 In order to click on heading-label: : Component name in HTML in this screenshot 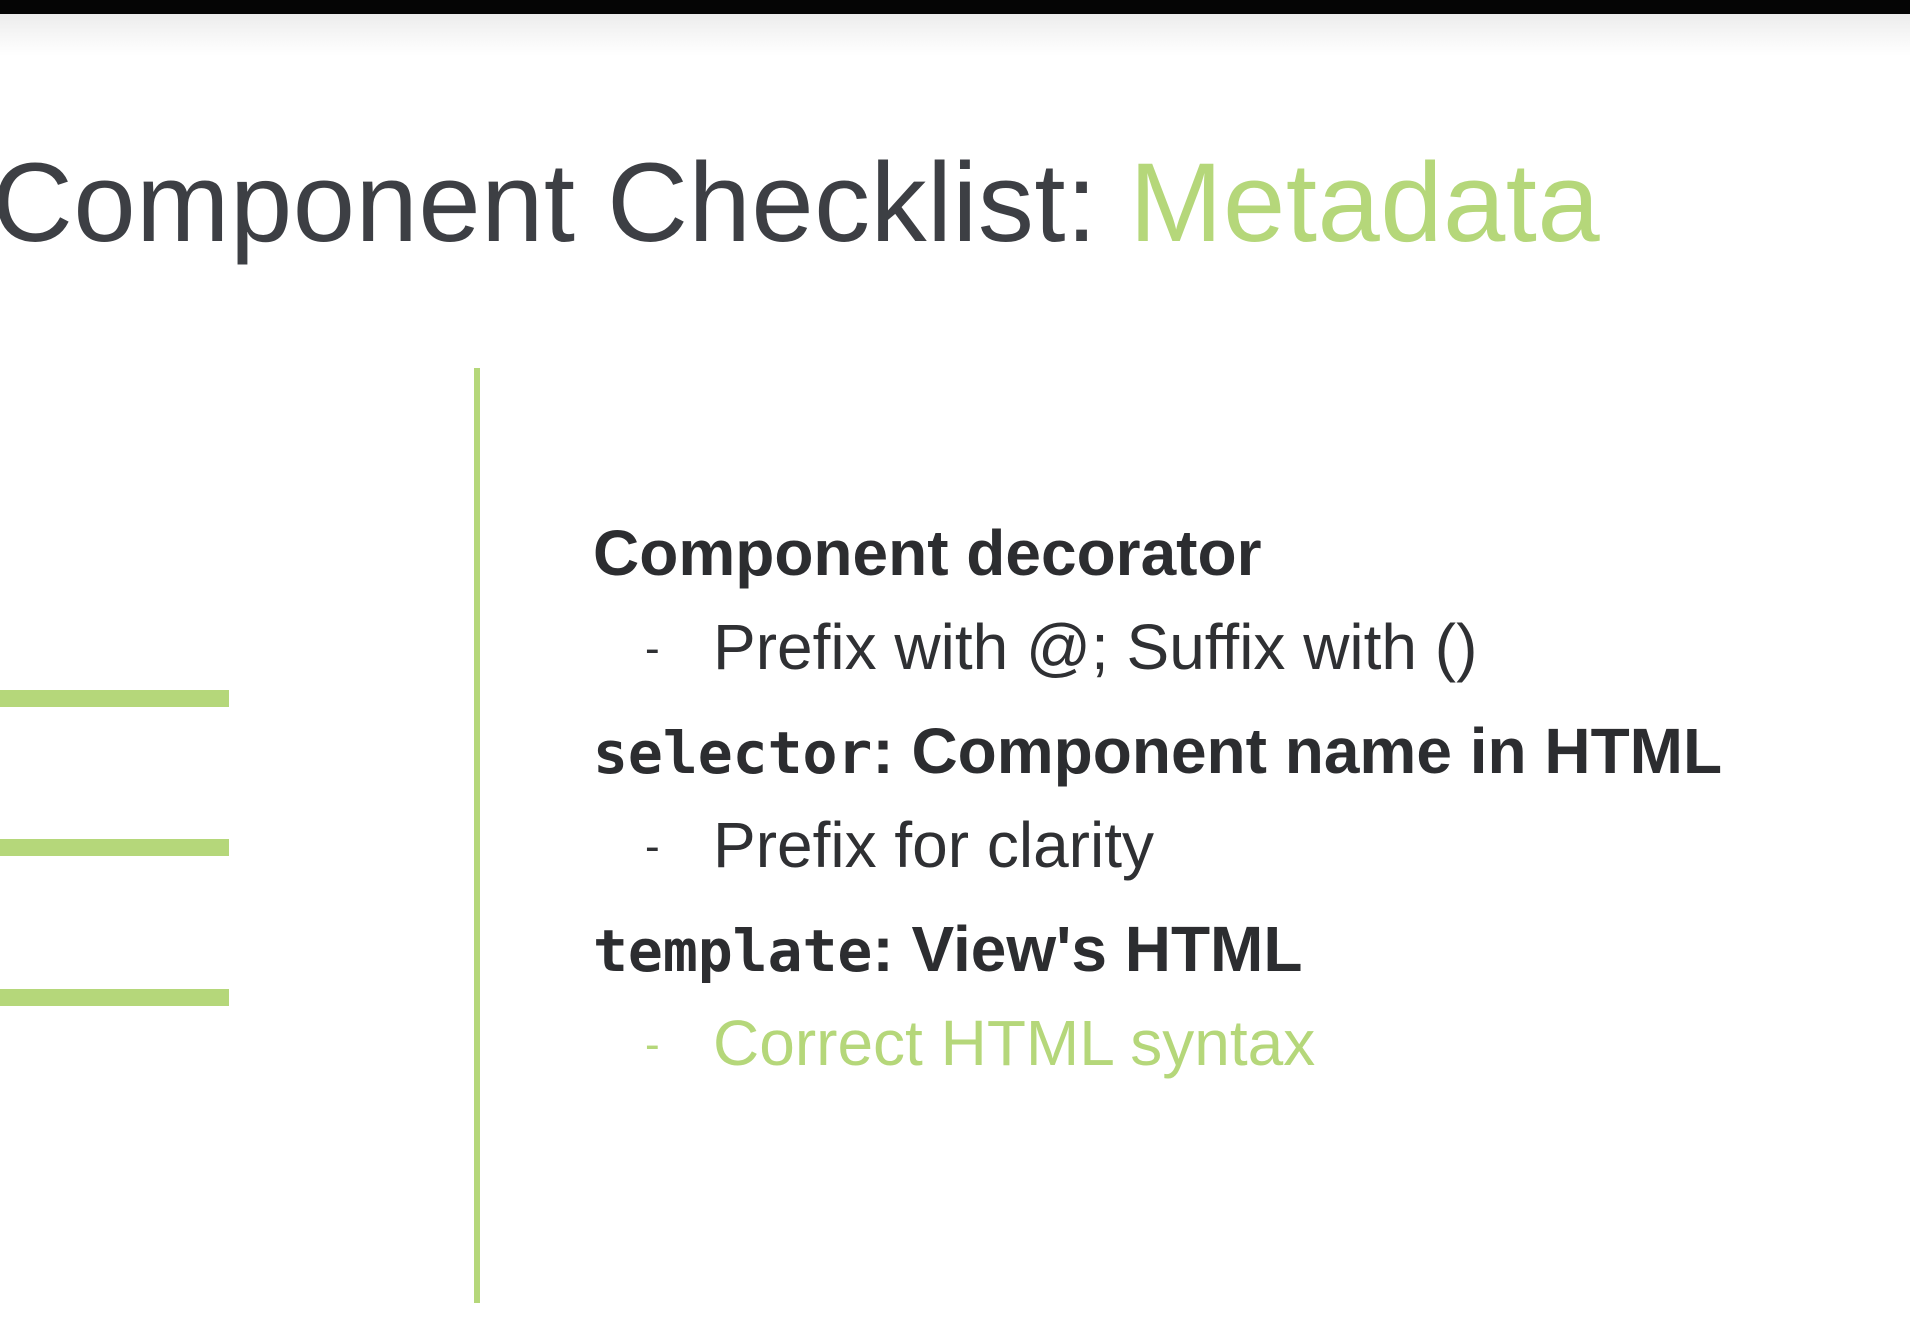, I will do `click(1297, 751)`.